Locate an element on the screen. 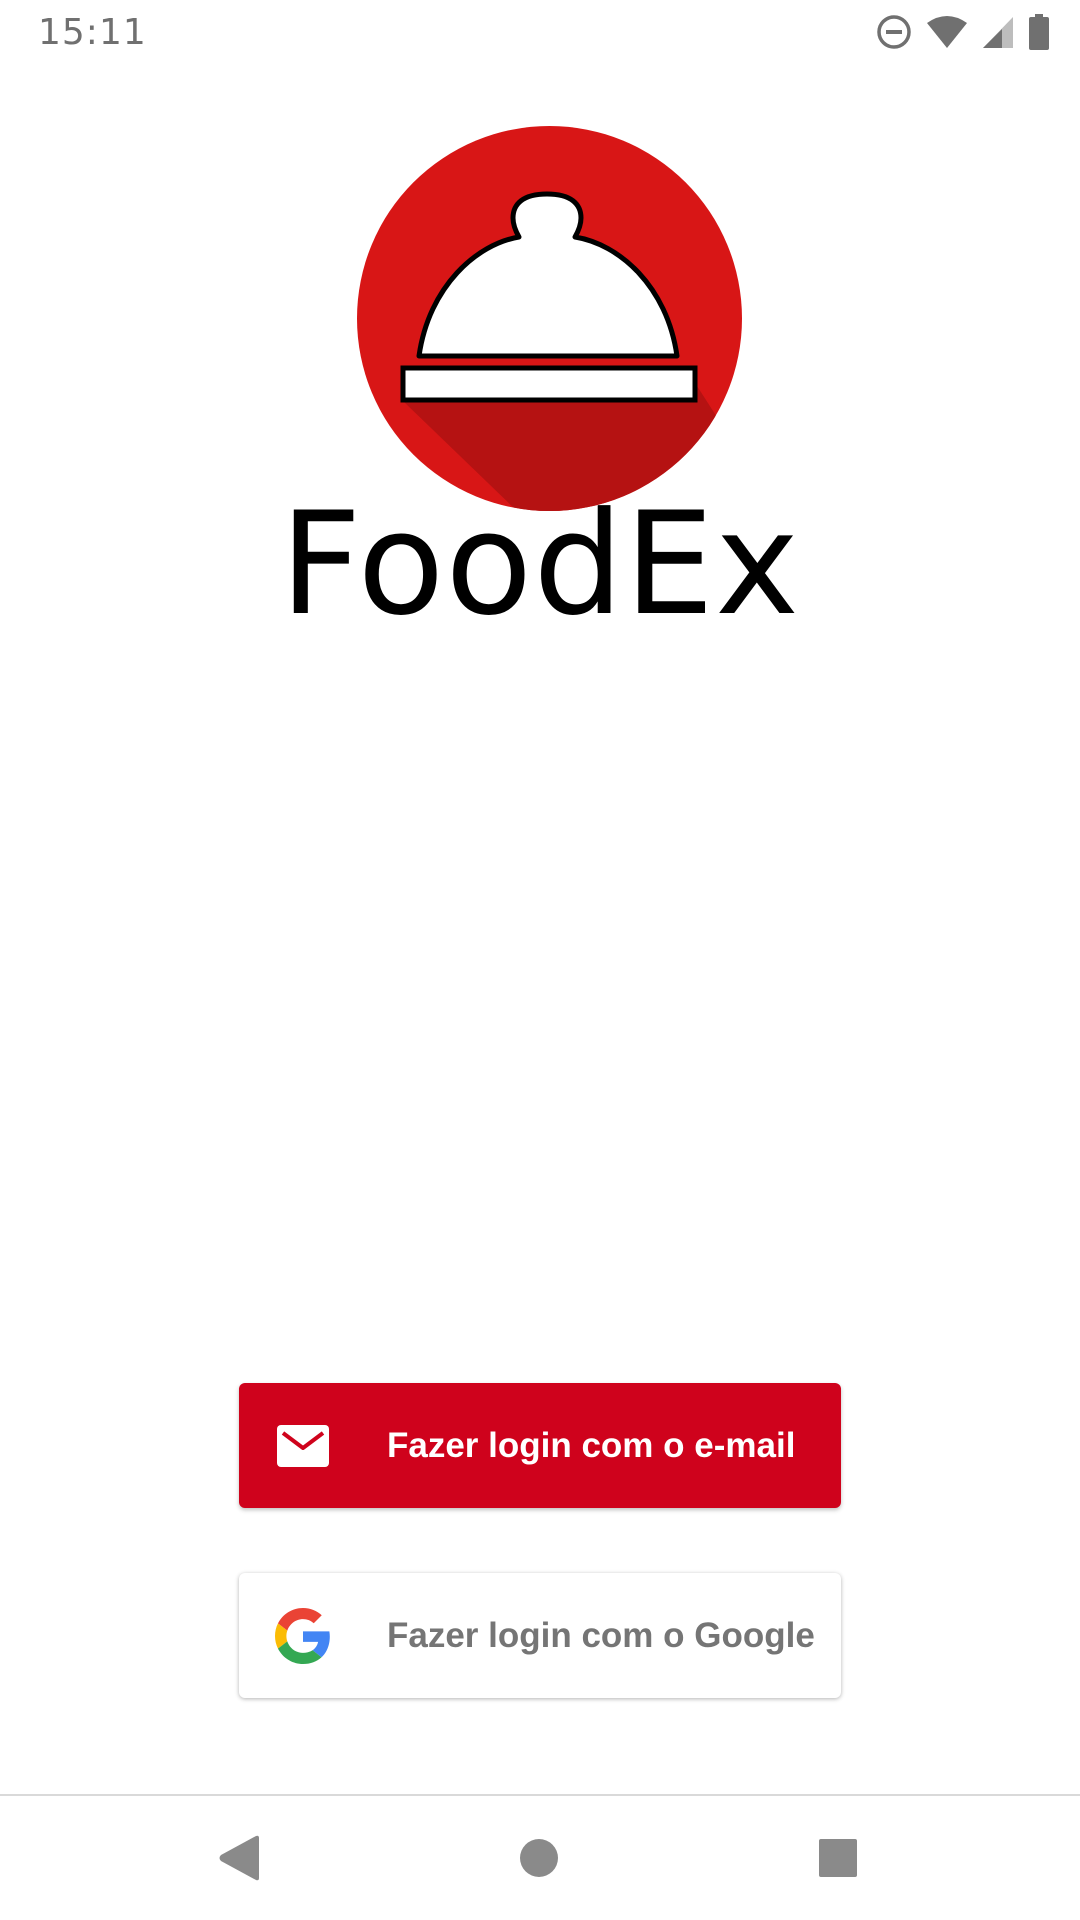 This screenshot has height=1920, width=1080. status-time: 15:11 is located at coordinates (92, 32).